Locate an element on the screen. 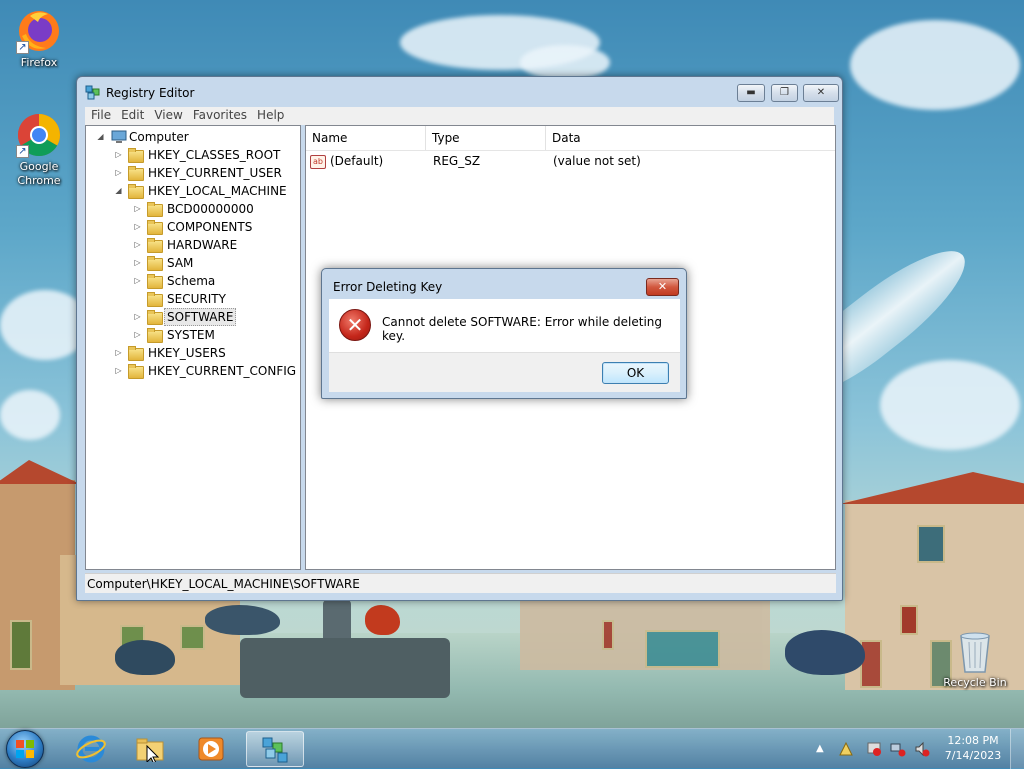 The height and width of the screenshot is (769, 1024). title-bar: Registry Editor ▬ ❐ ✕ is located at coordinates (459, 92).